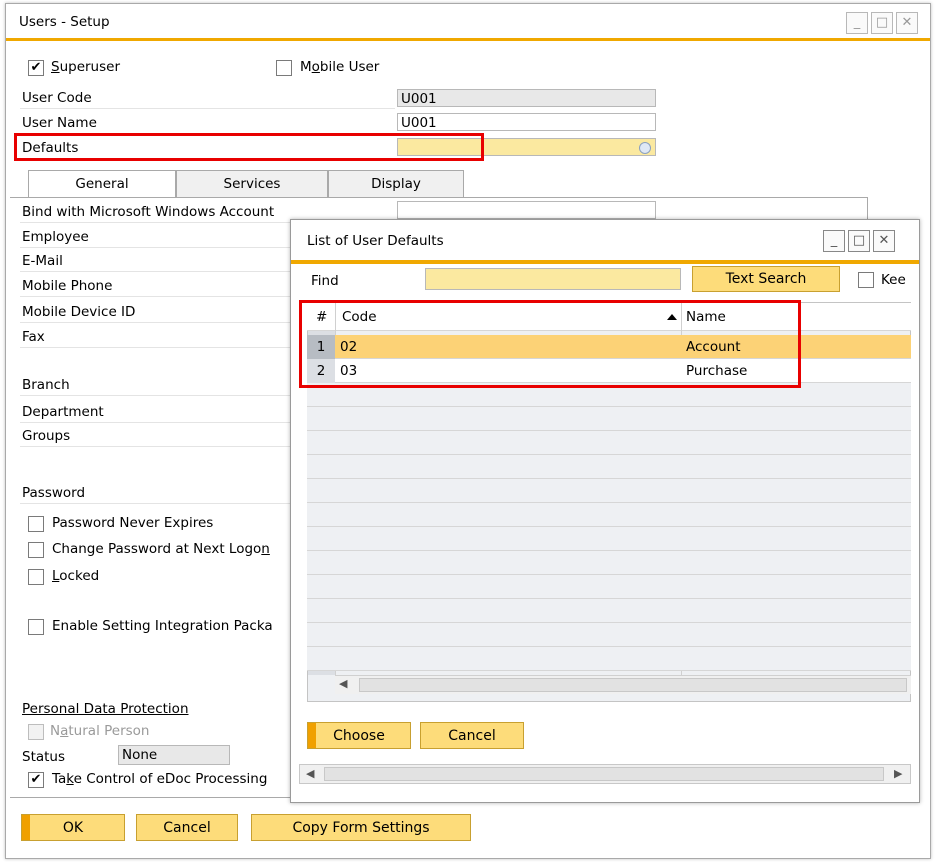 The width and height of the screenshot is (936, 862). Describe the element at coordinates (766, 279) in the screenshot. I see `text-search-button: Text Search` at that location.